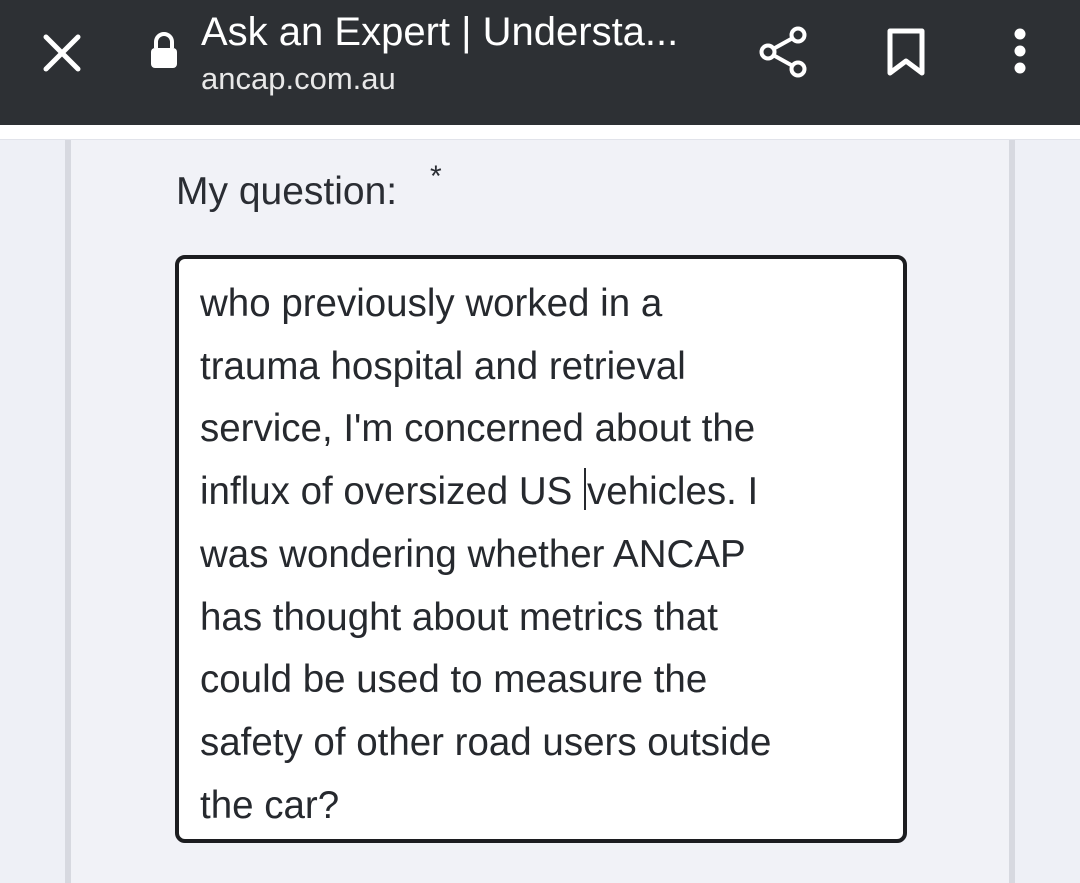 The width and height of the screenshot is (1080, 883). I want to click on required-asterisk: *, so click(436, 176).